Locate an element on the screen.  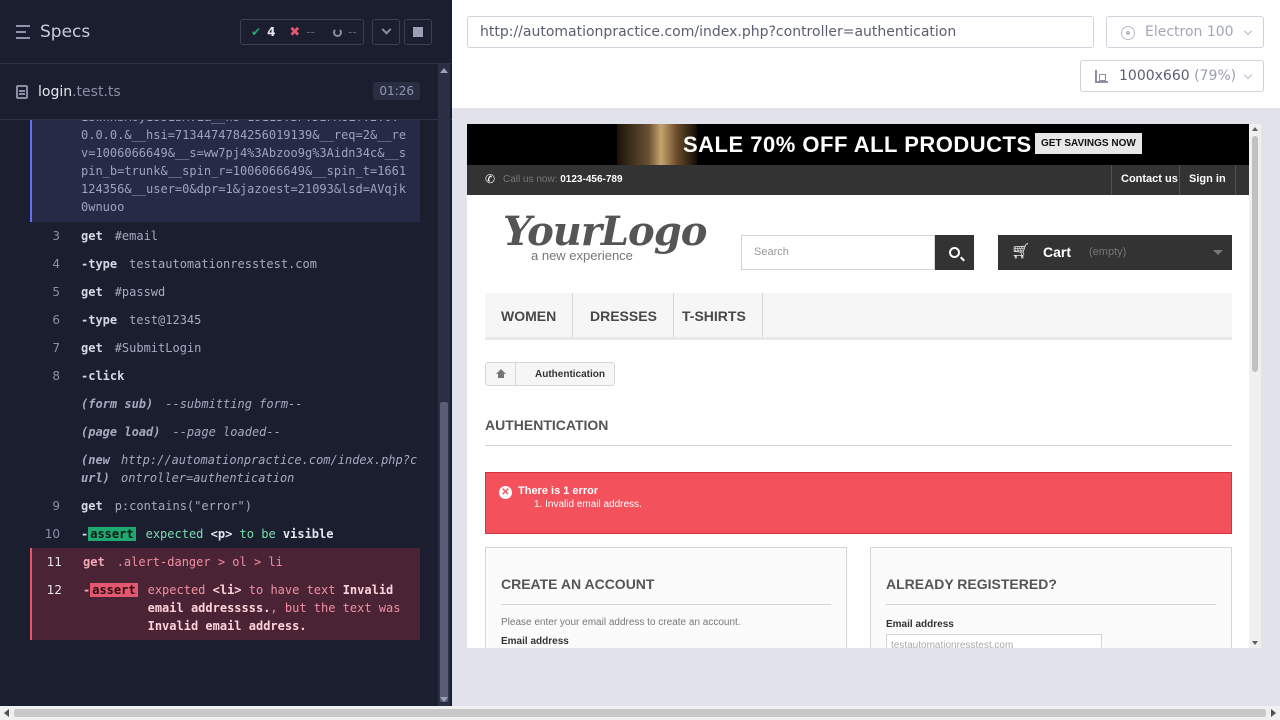
command-row: 3 get #email is located at coordinates (225, 236).